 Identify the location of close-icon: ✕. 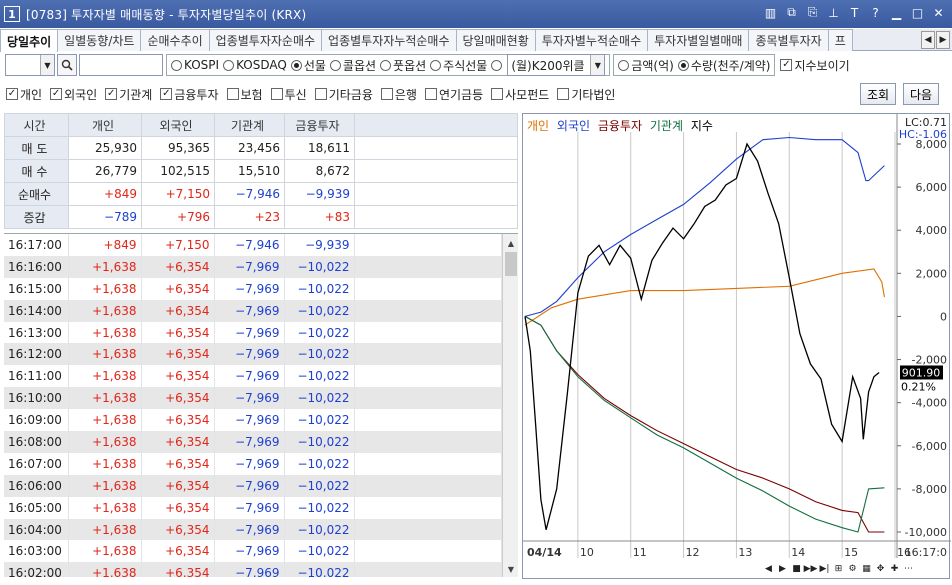
(938, 12).